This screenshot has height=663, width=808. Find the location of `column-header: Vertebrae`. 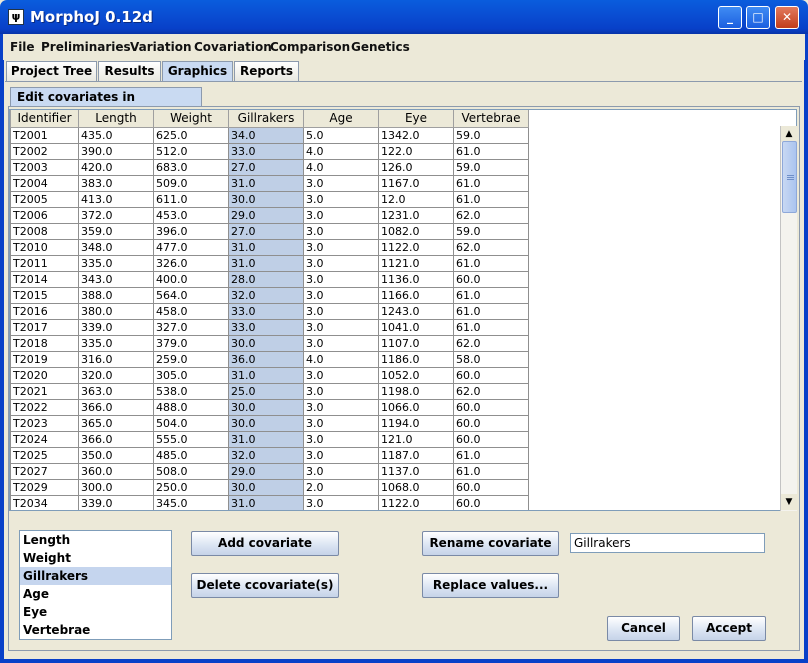

column-header: Vertebrae is located at coordinates (491, 119).